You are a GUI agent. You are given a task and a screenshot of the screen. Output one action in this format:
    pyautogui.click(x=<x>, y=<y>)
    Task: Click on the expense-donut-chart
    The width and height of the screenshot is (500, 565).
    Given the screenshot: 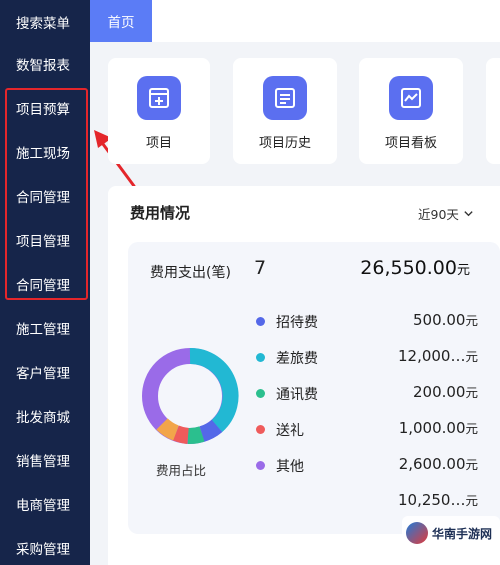 What is the action you would take?
    pyautogui.click(x=190, y=396)
    